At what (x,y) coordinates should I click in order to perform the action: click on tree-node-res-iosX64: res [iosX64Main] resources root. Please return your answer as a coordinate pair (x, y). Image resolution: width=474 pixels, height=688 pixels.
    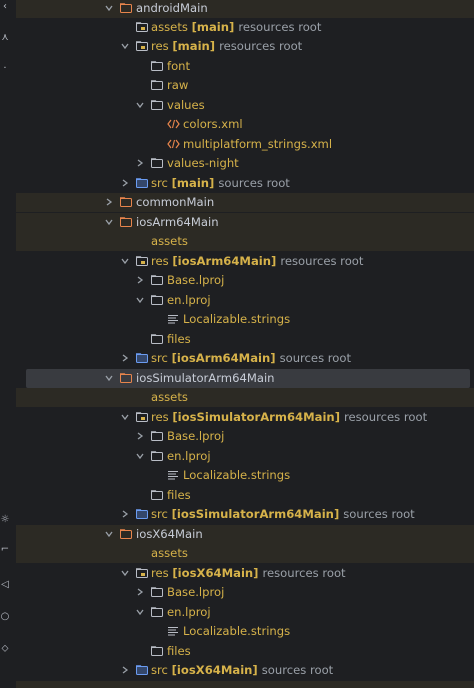
    Looking at the image, I should click on (245, 573).